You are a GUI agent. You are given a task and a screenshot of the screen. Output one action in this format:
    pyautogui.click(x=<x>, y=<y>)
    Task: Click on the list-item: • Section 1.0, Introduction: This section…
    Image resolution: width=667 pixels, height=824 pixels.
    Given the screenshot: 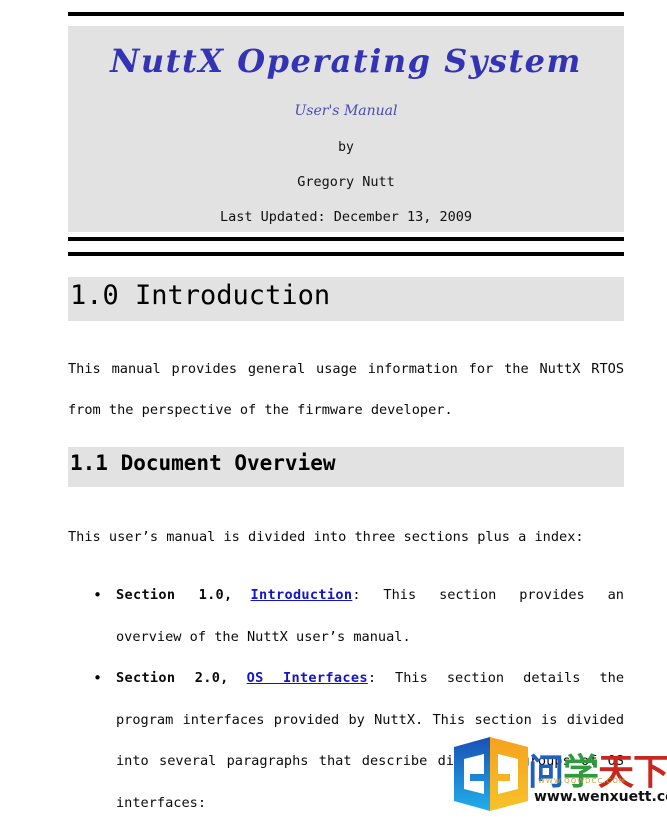 What is the action you would take?
    pyautogui.click(x=346, y=616)
    